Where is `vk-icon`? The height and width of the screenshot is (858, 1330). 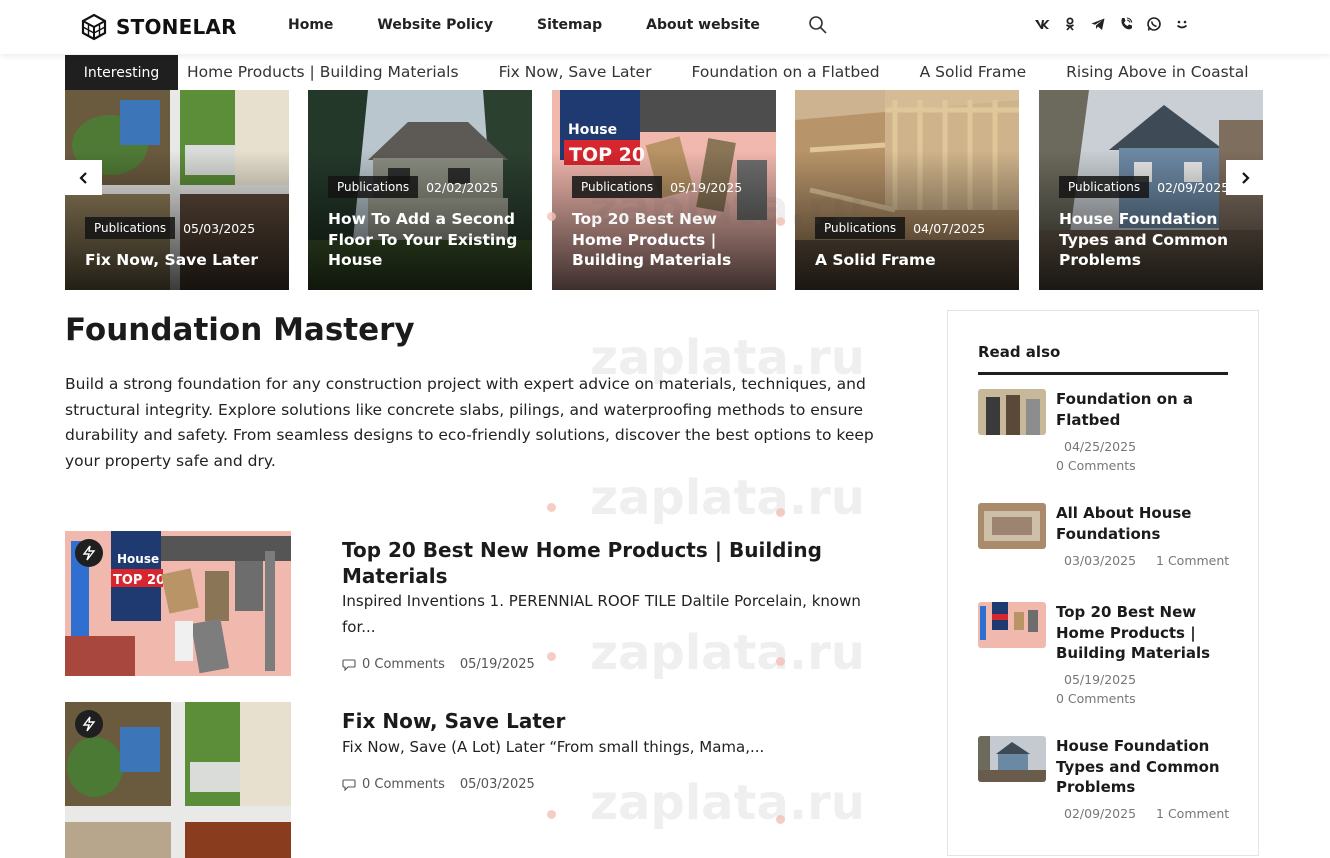 vk-icon is located at coordinates (1042, 24).